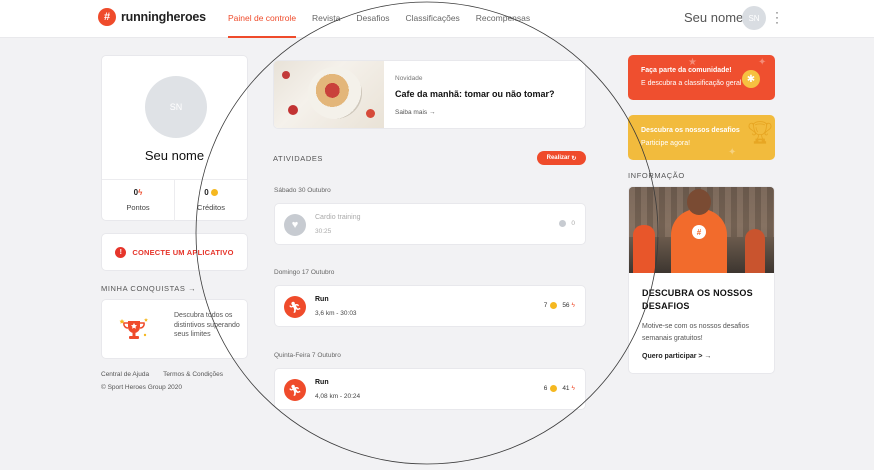  What do you see at coordinates (262, 19) in the screenshot?
I see `nav-painel: Painel de controle` at bounding box center [262, 19].